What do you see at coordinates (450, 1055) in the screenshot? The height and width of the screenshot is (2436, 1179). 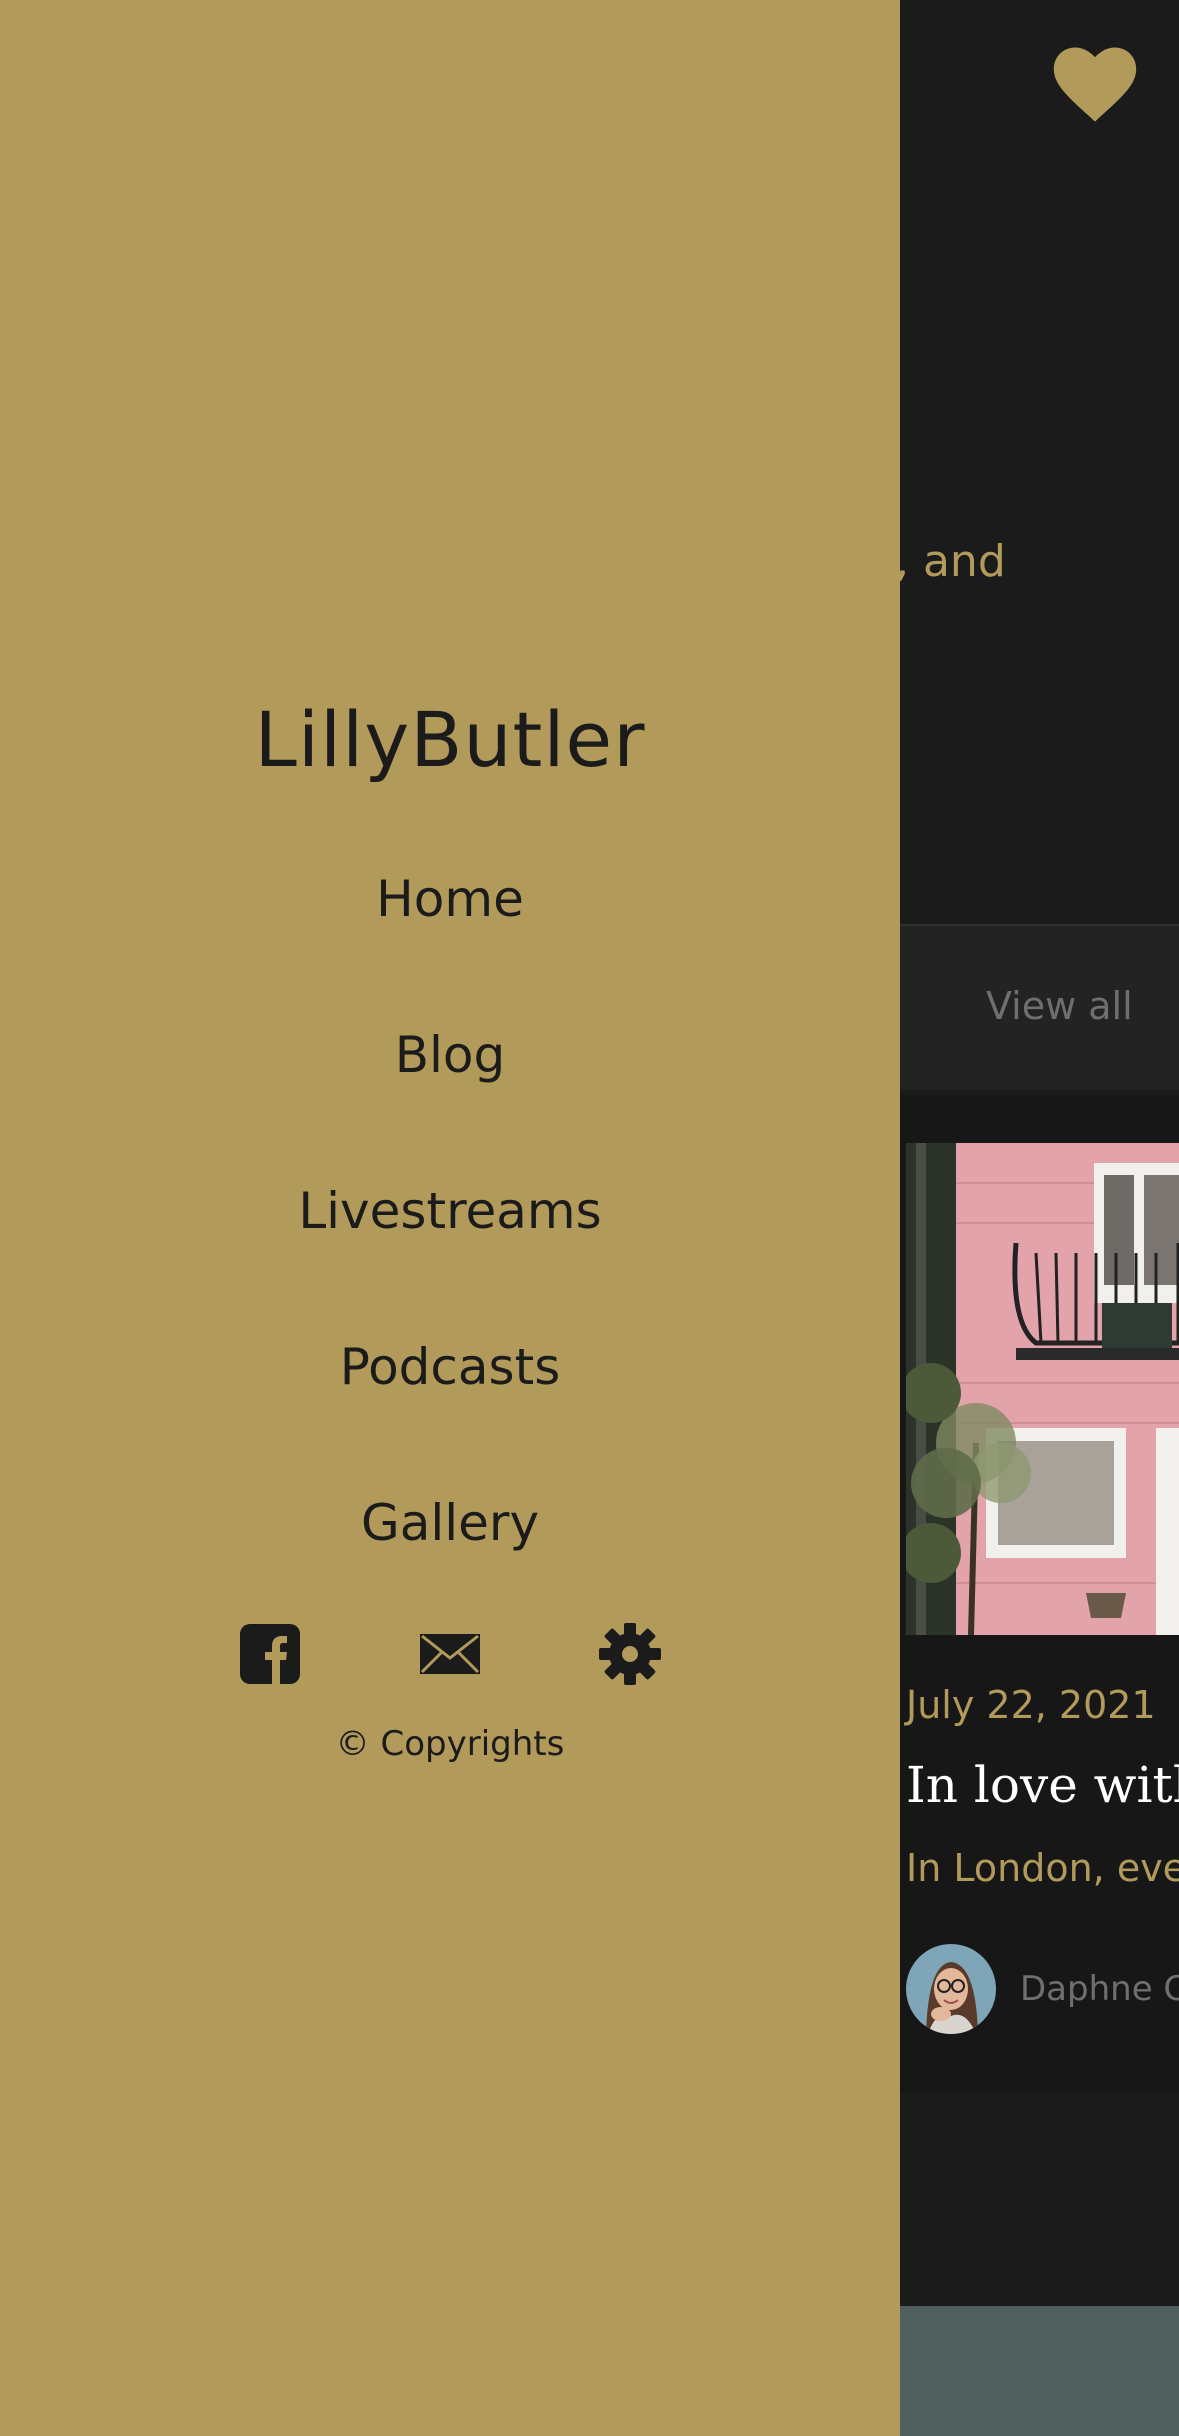 I see `nav-item-blog: Blog` at bounding box center [450, 1055].